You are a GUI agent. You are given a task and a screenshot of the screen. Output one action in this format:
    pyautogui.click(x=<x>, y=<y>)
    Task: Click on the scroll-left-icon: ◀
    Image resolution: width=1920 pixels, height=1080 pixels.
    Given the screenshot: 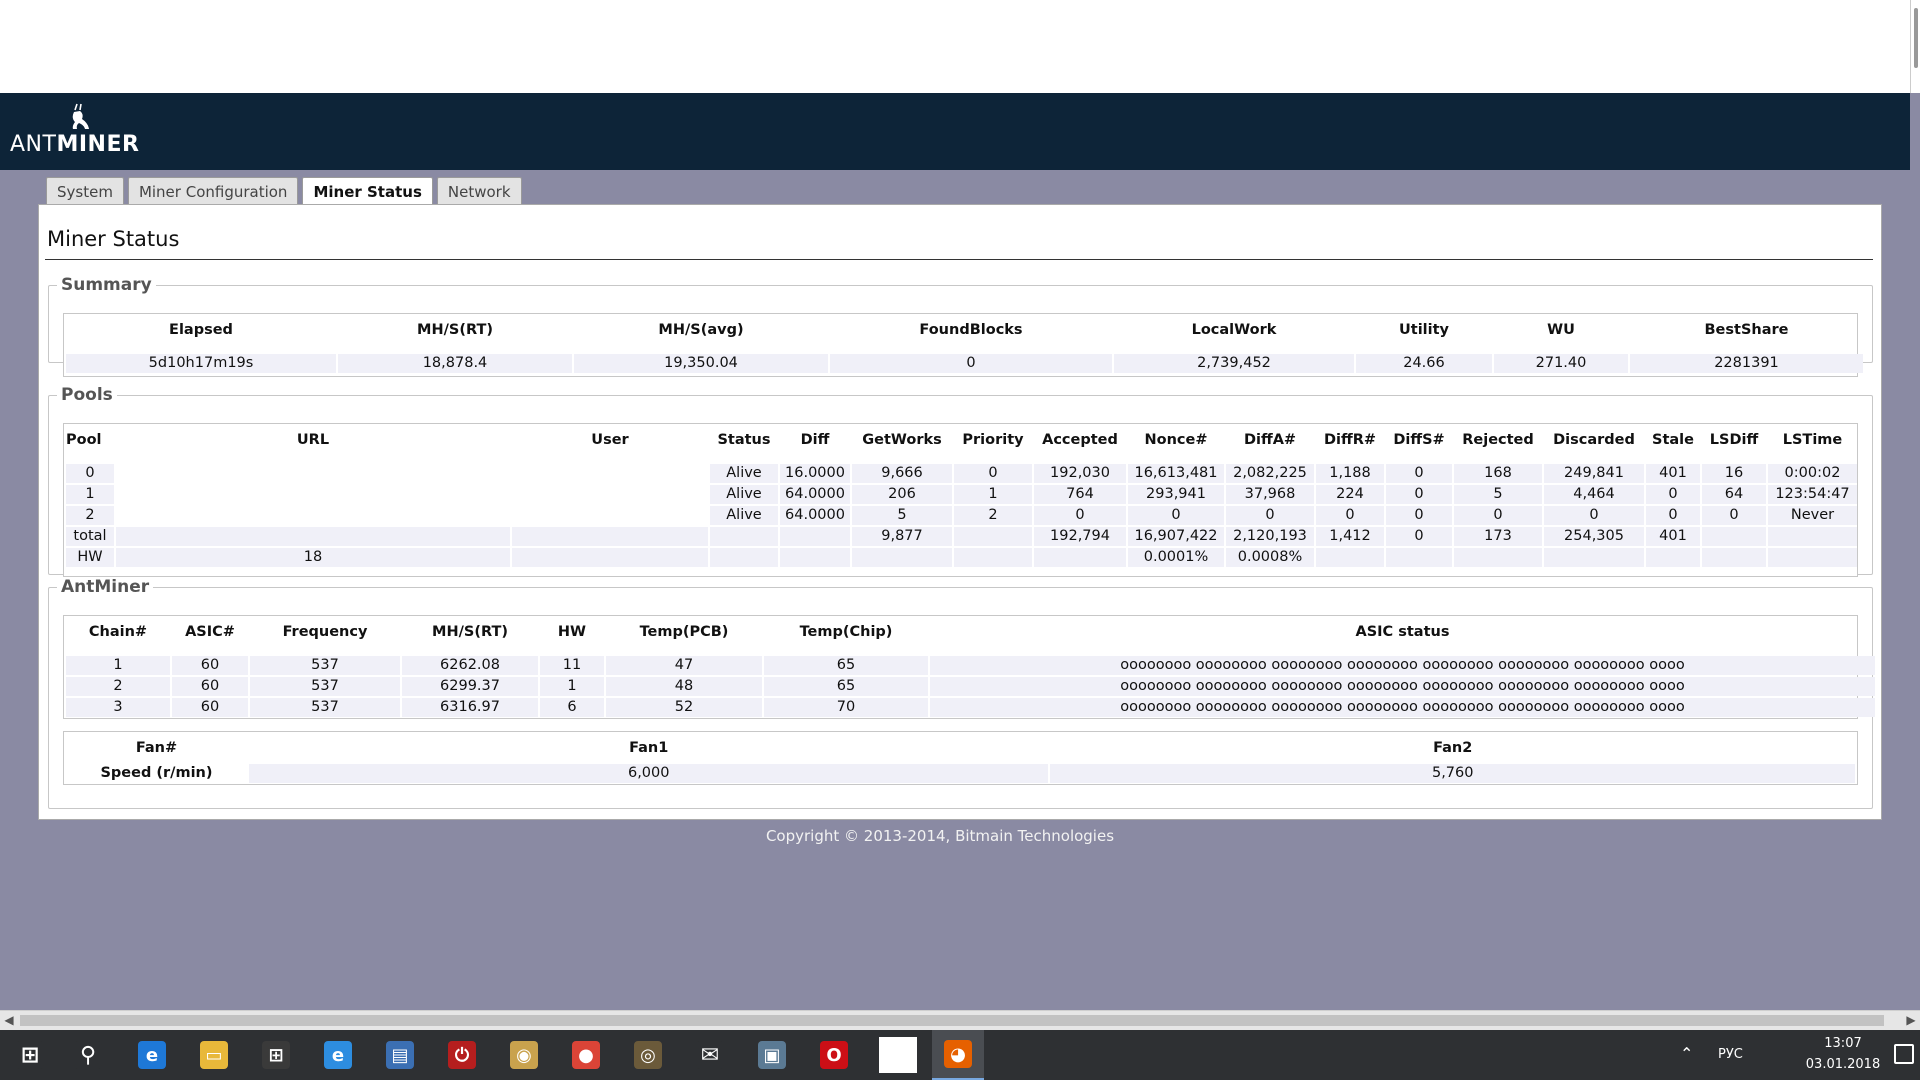 What is the action you would take?
    pyautogui.click(x=9, y=1020)
    